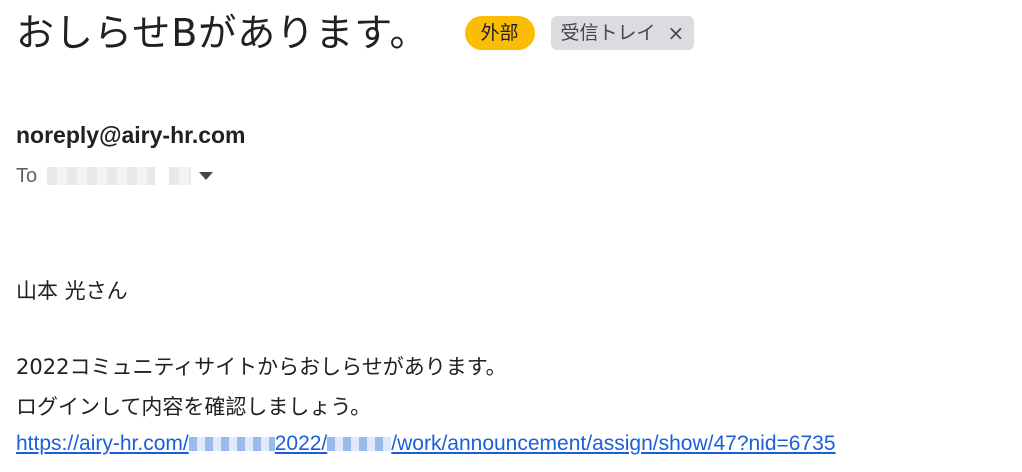  I want to click on email-subject: おしらせBがあります。, so click(222, 33).